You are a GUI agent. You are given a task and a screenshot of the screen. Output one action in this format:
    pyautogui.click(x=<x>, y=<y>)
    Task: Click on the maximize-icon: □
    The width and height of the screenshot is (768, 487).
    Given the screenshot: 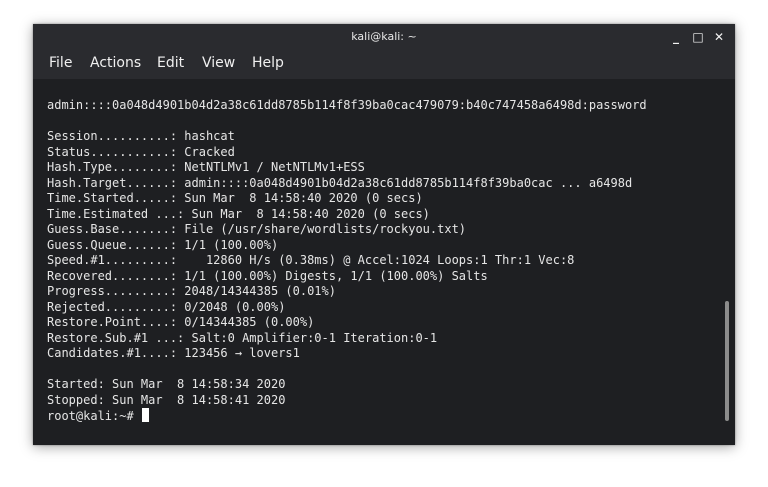 What is the action you would take?
    pyautogui.click(x=698, y=37)
    